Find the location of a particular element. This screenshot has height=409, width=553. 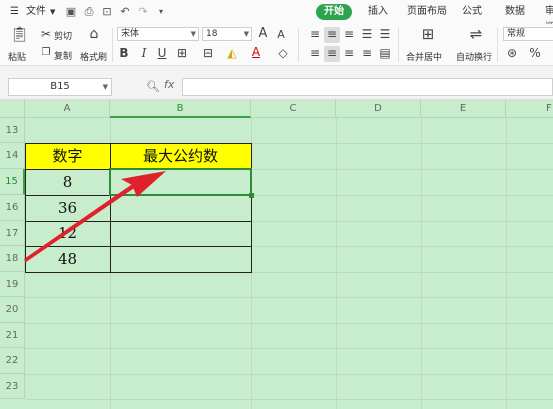

menu-bar: ☰ 文件 ▼ ▣ ⎙ ⊡ ↶ ↷ ▾ 开始 插入 页面布局 公式 数据 审阅 is located at coordinates (276, 16).